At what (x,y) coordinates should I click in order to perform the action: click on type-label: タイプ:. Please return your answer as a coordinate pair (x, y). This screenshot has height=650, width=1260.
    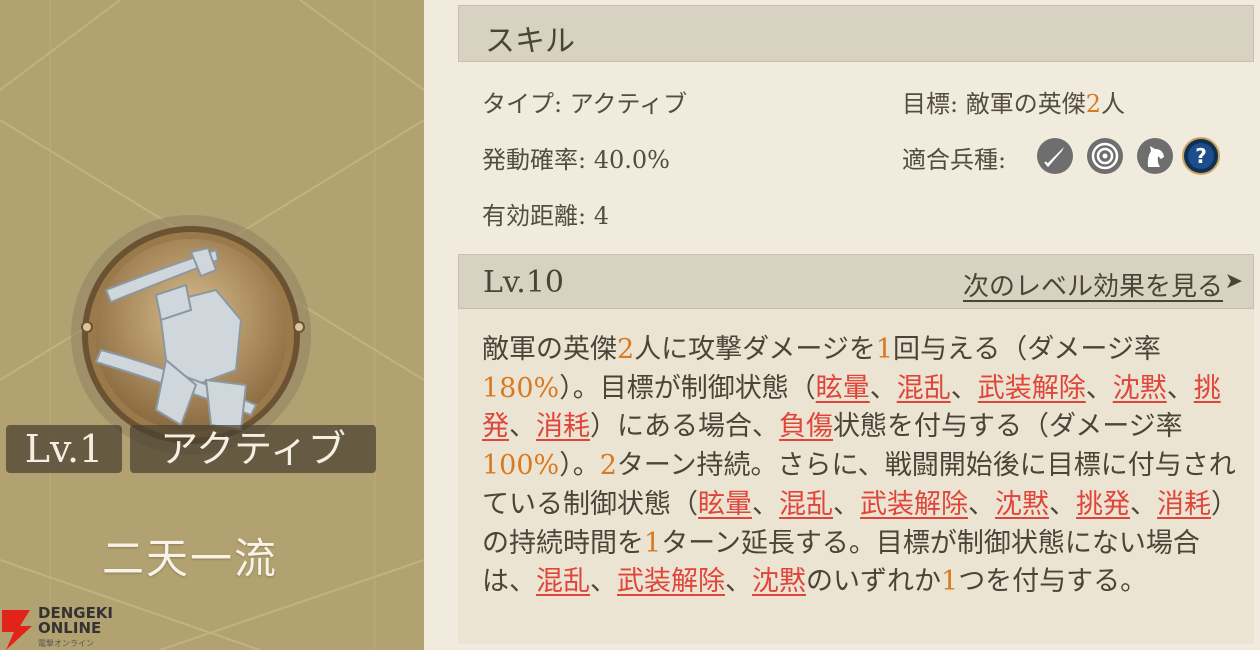
    Looking at the image, I should click on (522, 104).